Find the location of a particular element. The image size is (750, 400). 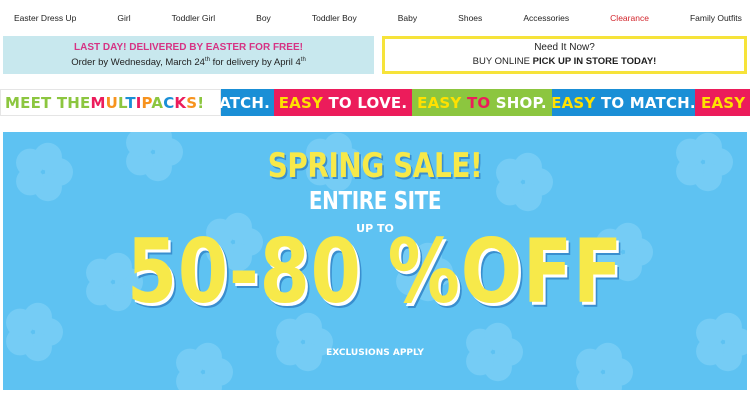

pickup-details-part1: BUY ONLINE is located at coordinates (502, 61).